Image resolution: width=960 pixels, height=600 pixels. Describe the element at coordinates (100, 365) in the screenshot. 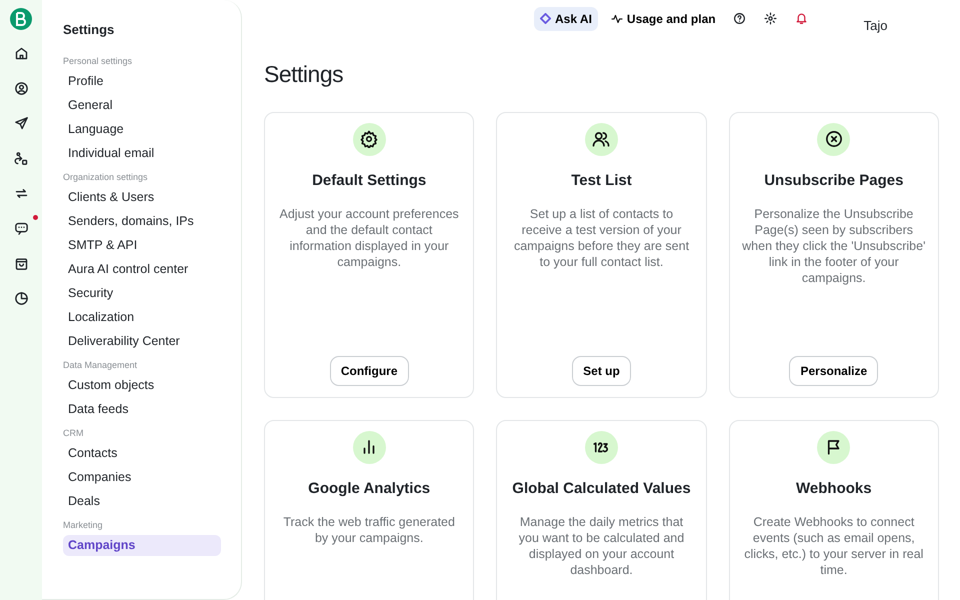

I see `section-heading: Data Management` at that location.